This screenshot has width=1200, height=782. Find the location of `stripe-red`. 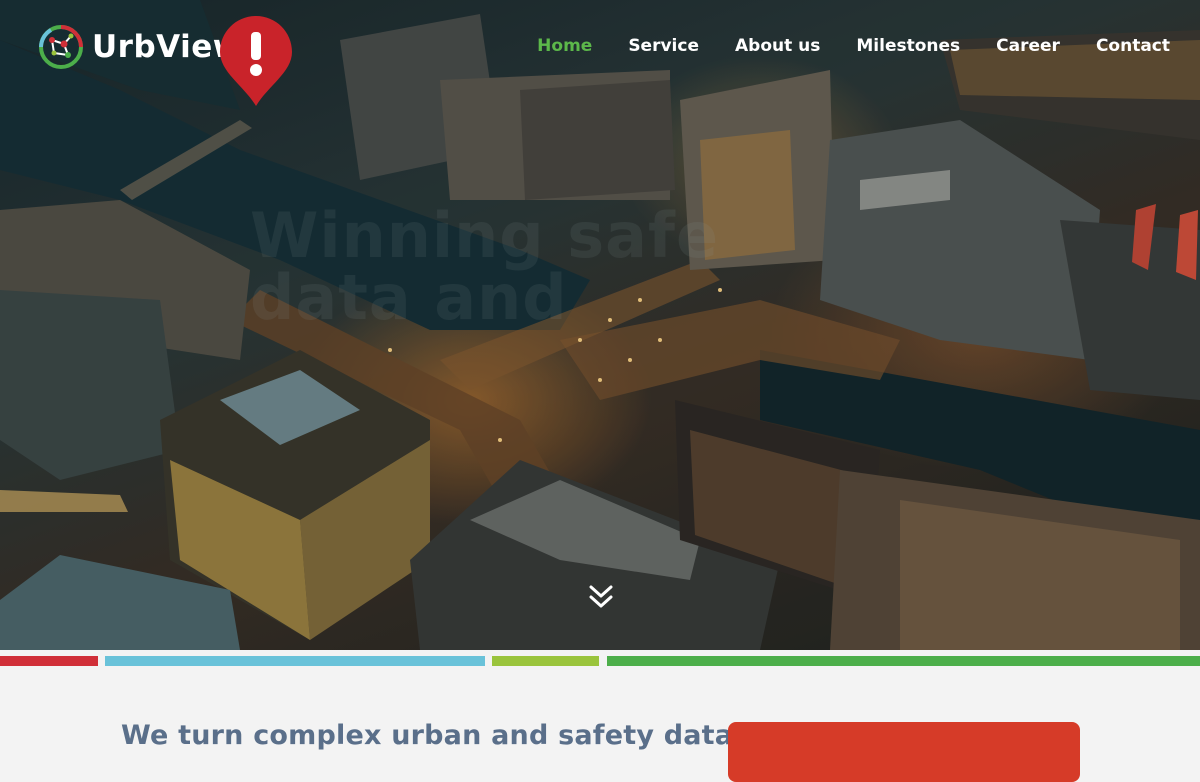

stripe-red is located at coordinates (49, 661).